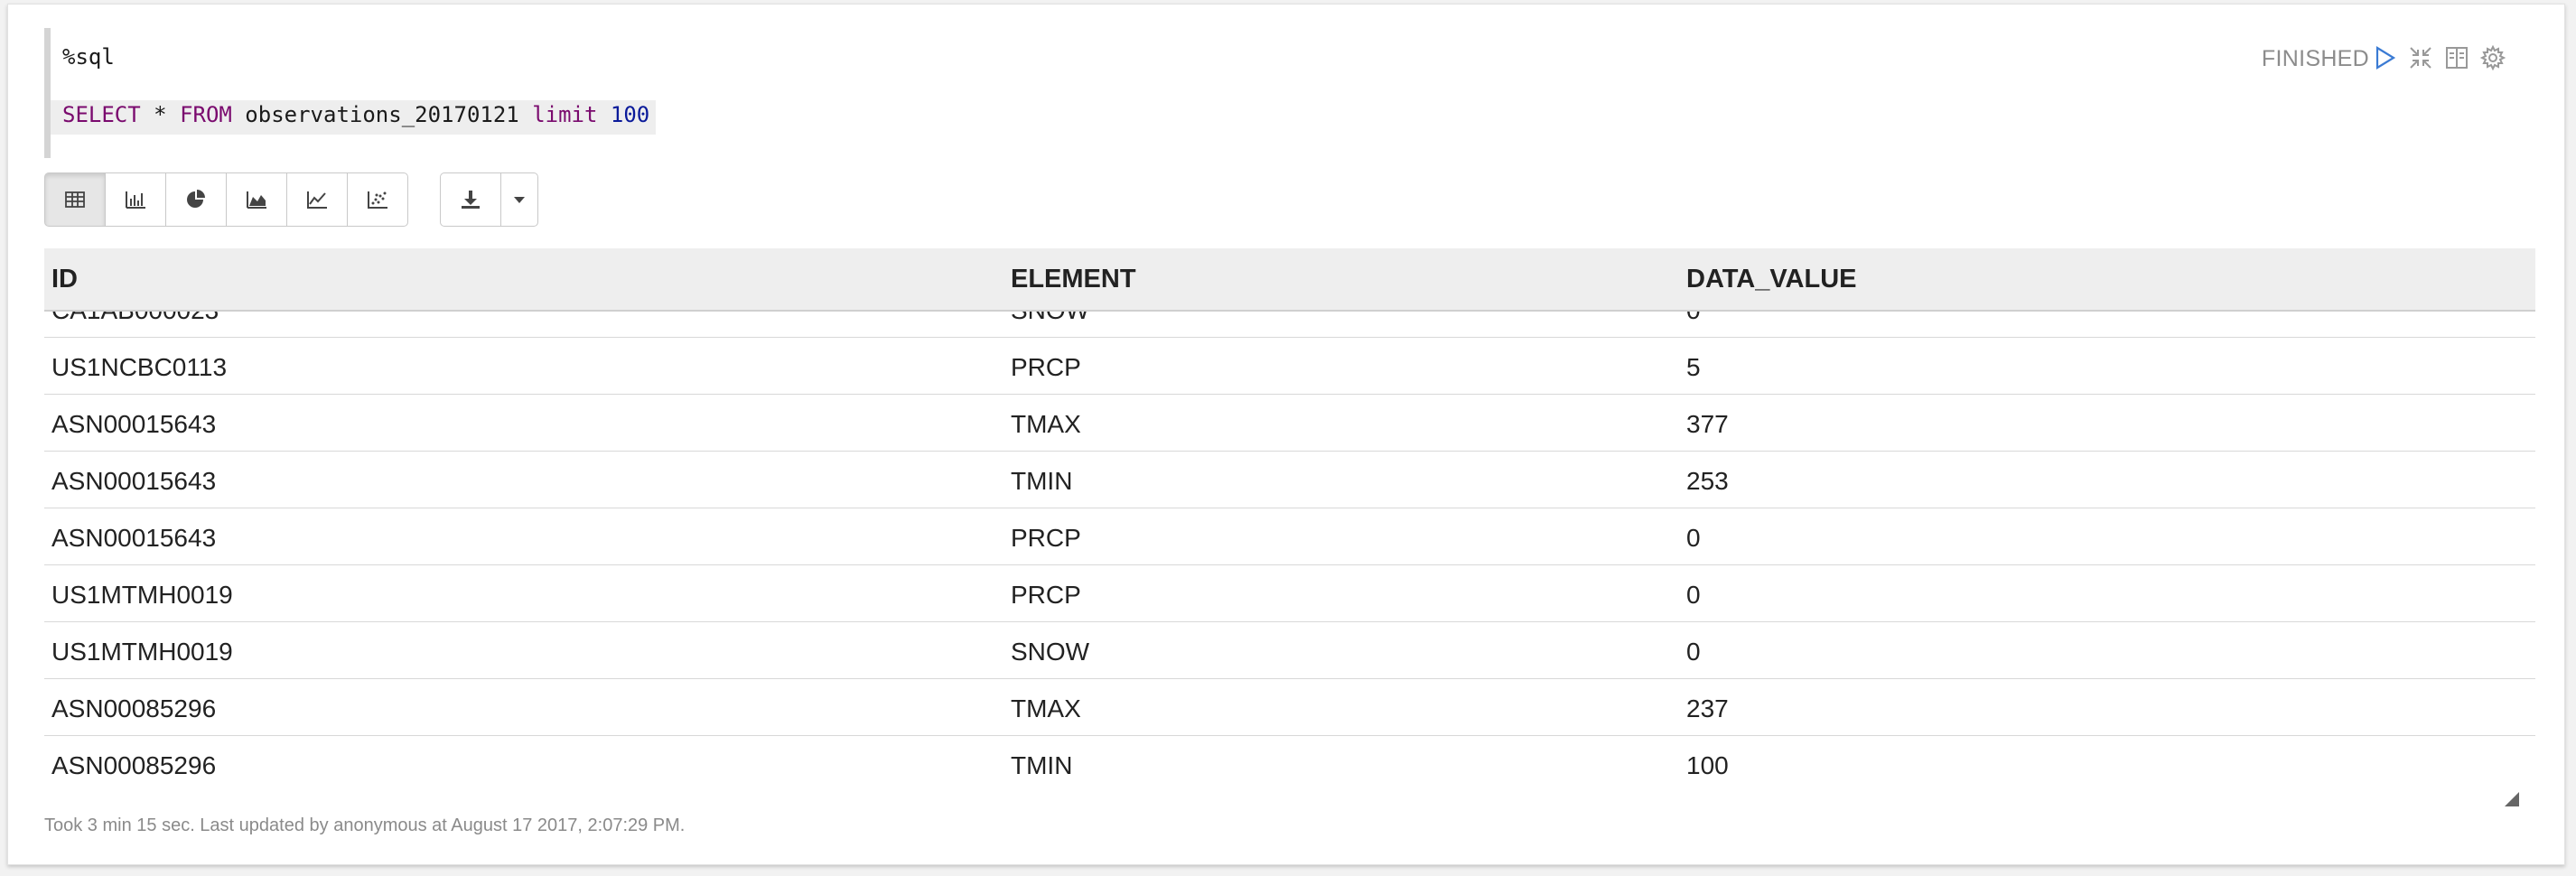 Image resolution: width=2576 pixels, height=876 pixels. I want to click on cell-data-value: 100, so click(1707, 765).